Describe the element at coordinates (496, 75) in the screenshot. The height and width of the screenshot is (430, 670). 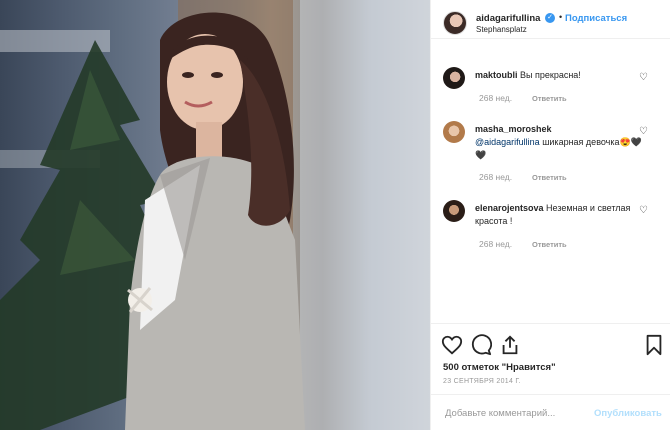
I see `commenter-username: maktoubli` at that location.